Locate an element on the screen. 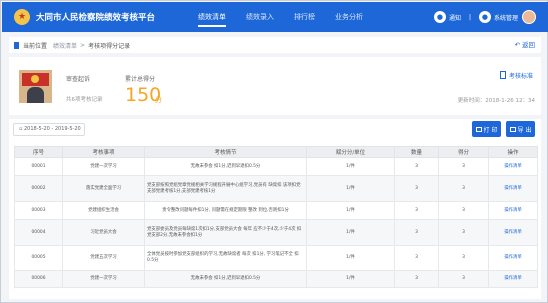  column-header: 考核情节 is located at coordinates (225, 152).